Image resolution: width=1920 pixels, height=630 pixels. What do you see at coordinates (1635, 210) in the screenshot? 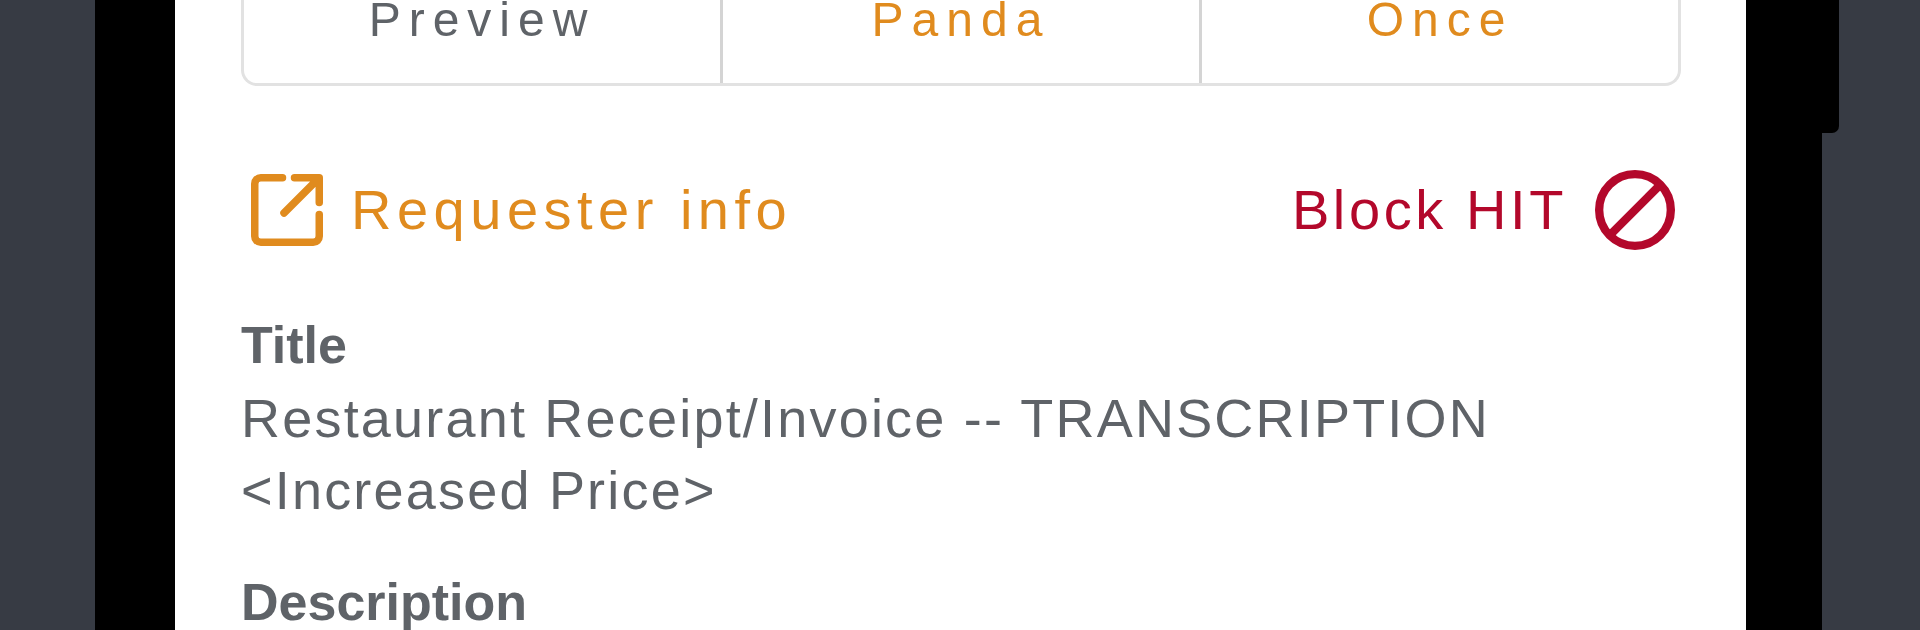
I see `block-icon` at bounding box center [1635, 210].